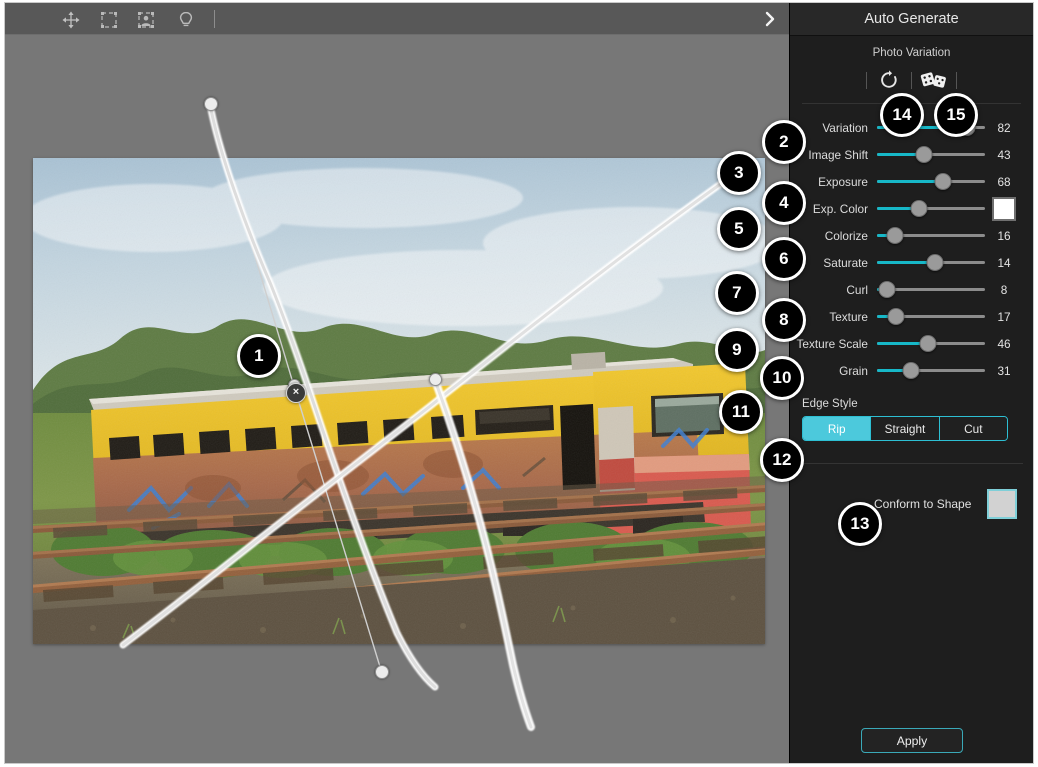 The height and width of the screenshot is (767, 1038). What do you see at coordinates (846, 235) in the screenshot?
I see `slider-label: Colorize` at bounding box center [846, 235].